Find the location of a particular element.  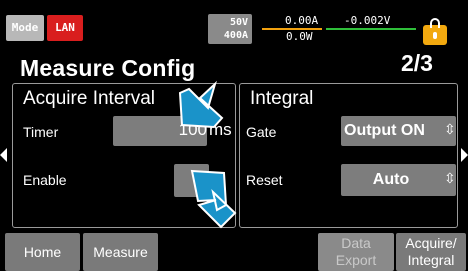

data-export-button: Data Export is located at coordinates (356, 252).